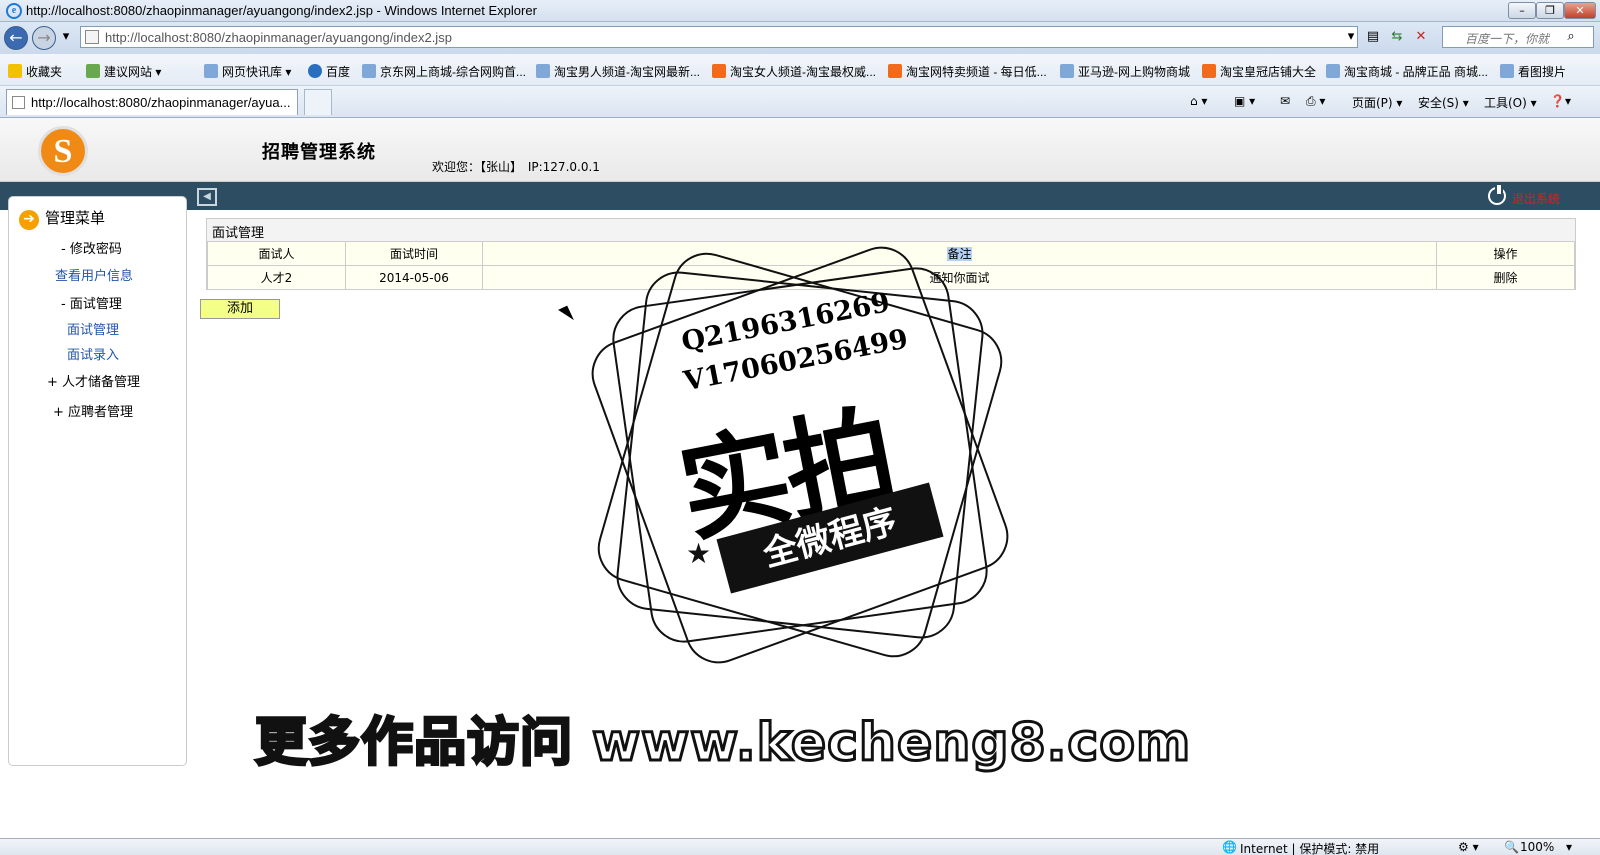 The width and height of the screenshot is (1600, 855). I want to click on sidebar-item-applicant: + 应聘者管理, so click(93, 410).